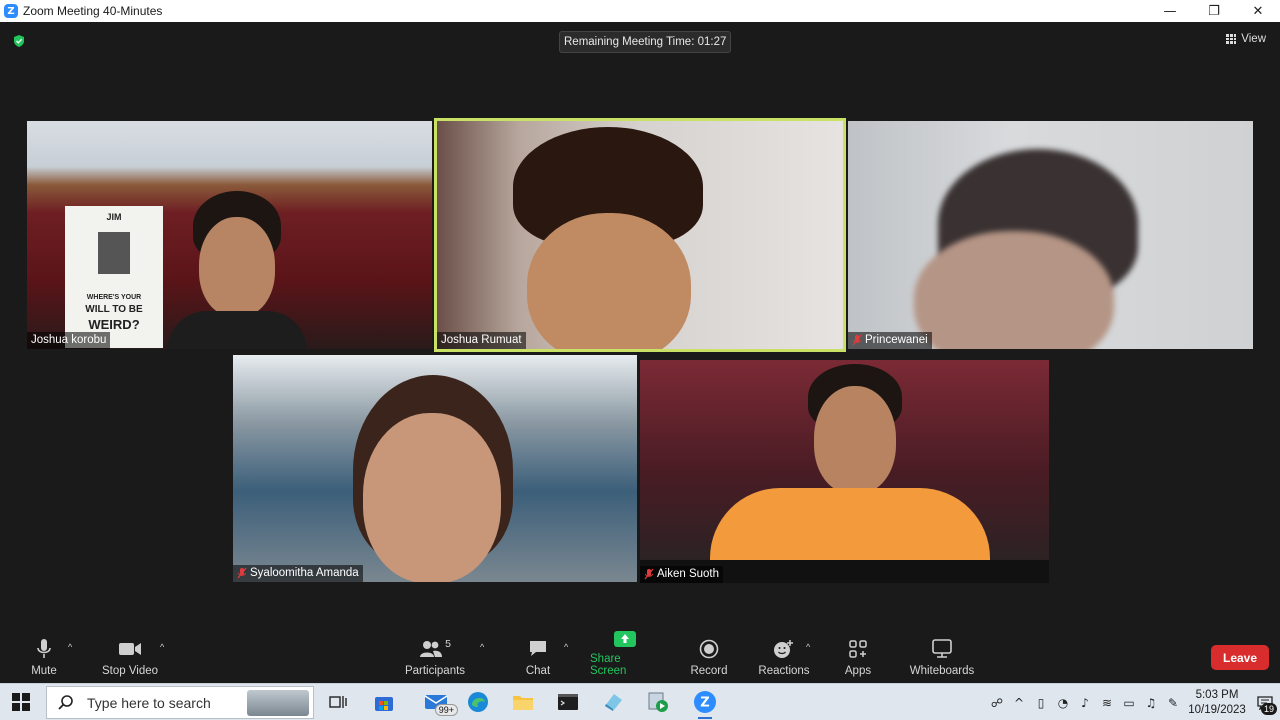 This screenshot has height=720, width=1280. Describe the element at coordinates (435, 671) in the screenshot. I see `participants-label: Participants` at that location.